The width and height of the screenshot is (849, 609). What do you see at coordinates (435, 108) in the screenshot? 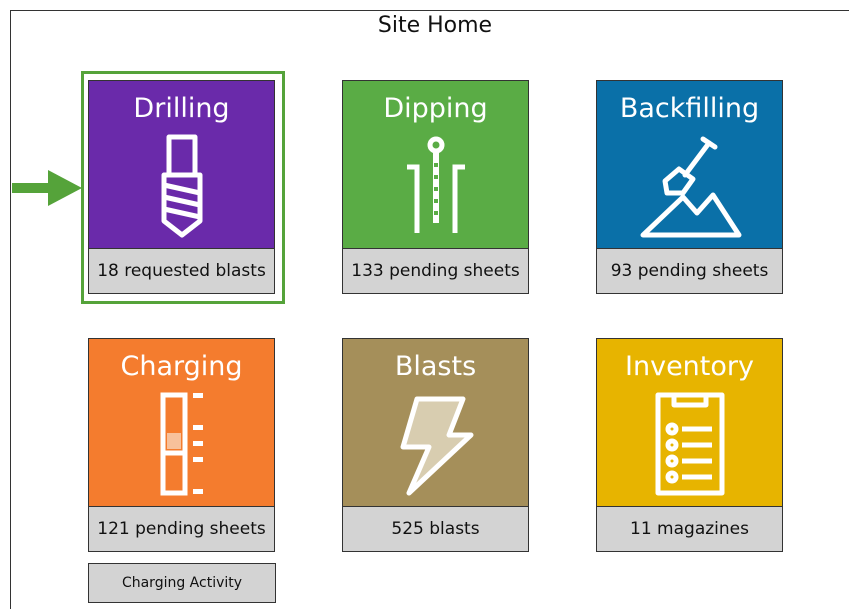
I see `tile-dipping-title: Dipping` at bounding box center [435, 108].